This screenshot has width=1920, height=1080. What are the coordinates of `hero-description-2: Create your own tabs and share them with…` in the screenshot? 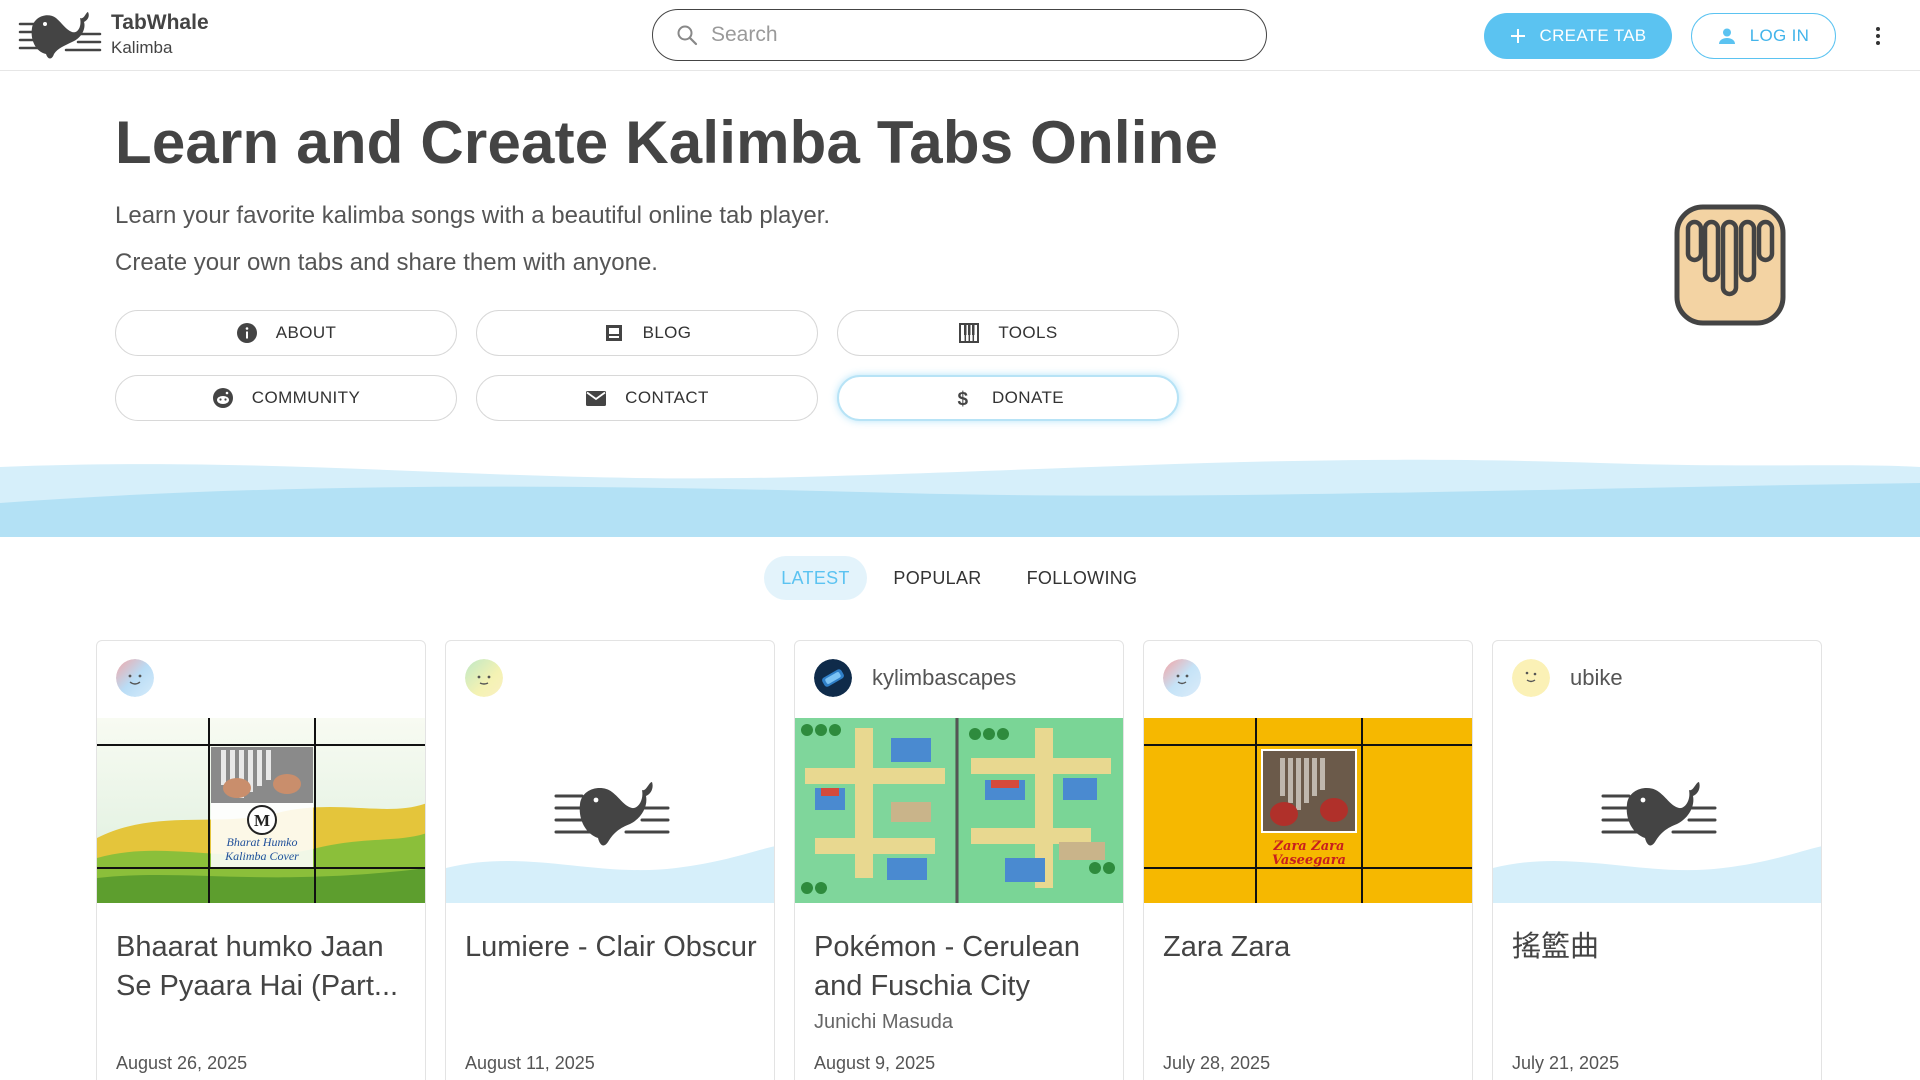 It's located at (386, 262).